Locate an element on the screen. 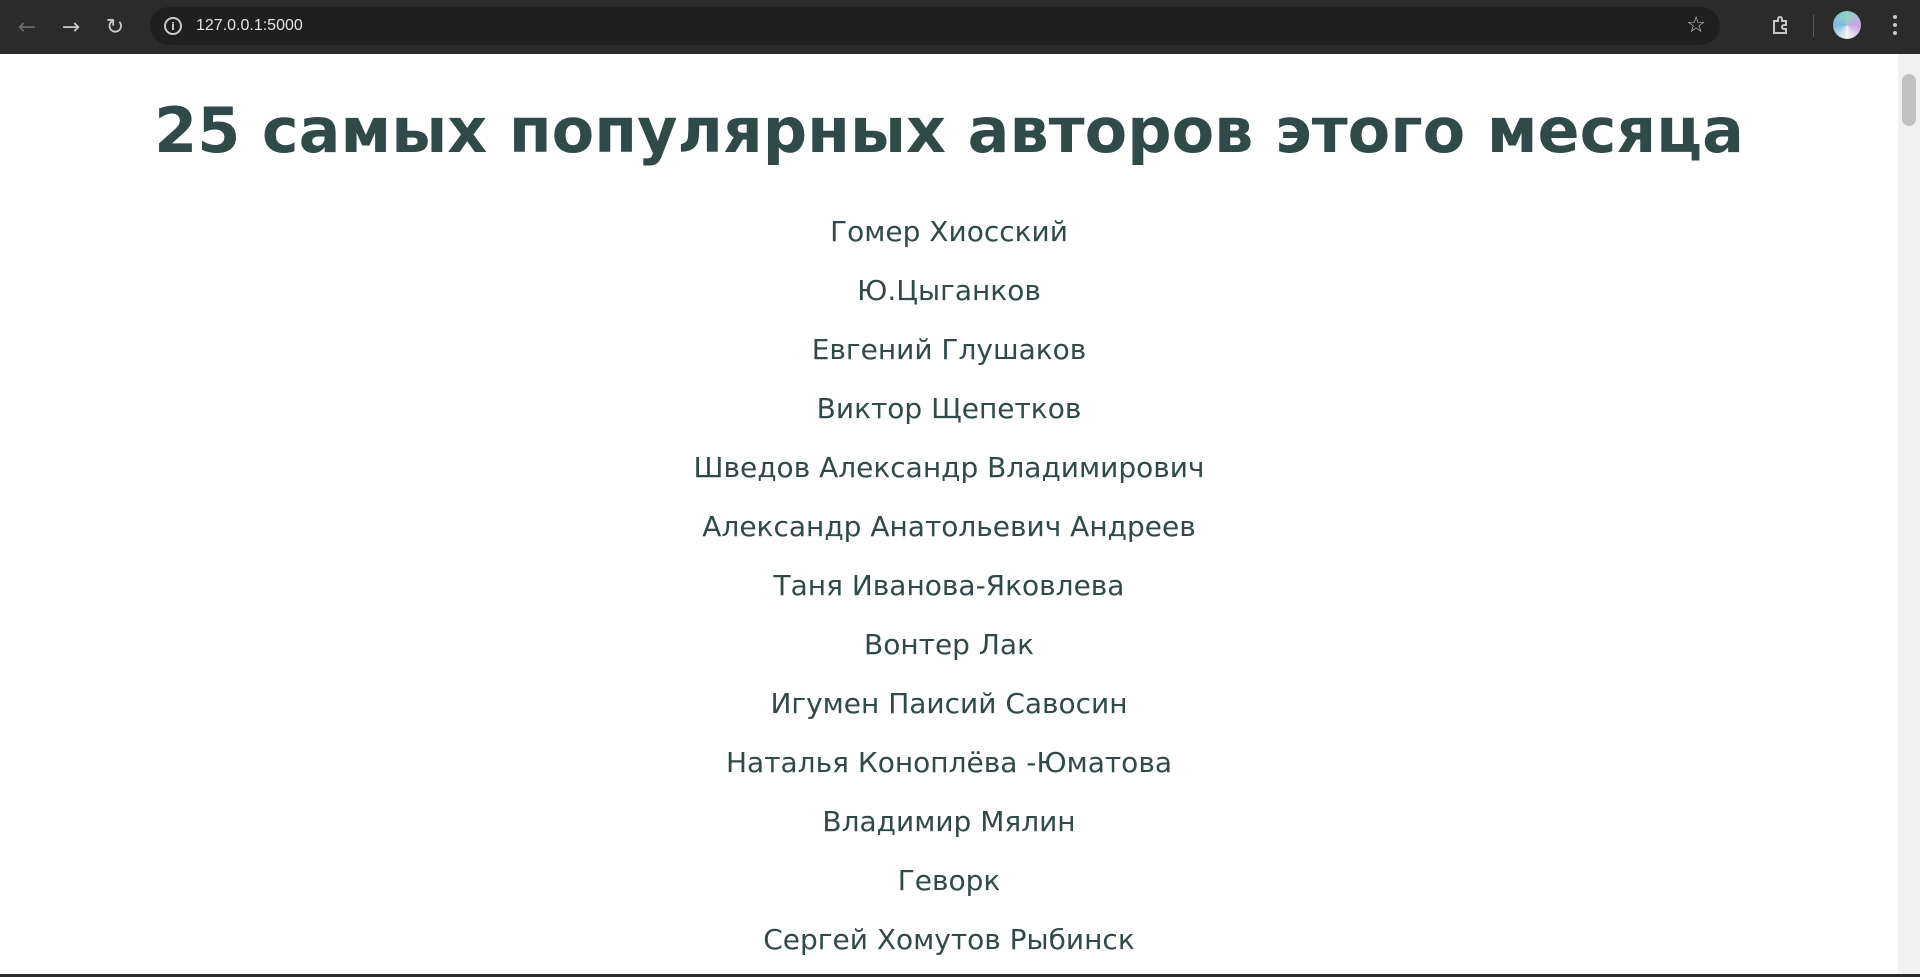 This screenshot has height=977, width=1920. author-item: Геворк is located at coordinates (949, 880).